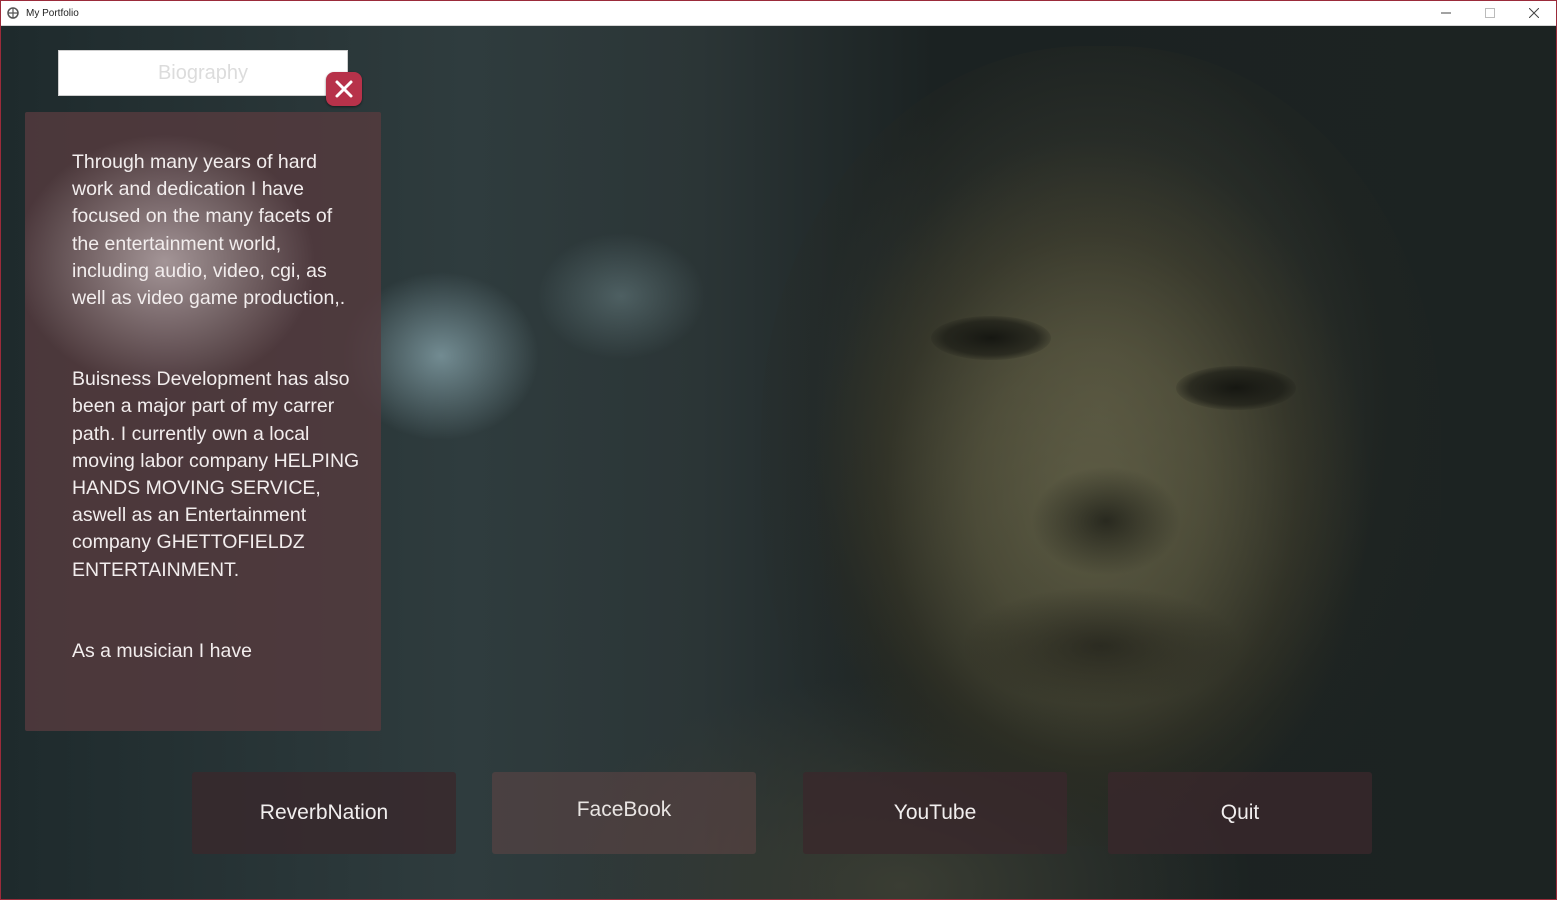 The height and width of the screenshot is (900, 1557). Describe the element at coordinates (162, 650) in the screenshot. I see `biography-paragraph: As a musician I have` at that location.